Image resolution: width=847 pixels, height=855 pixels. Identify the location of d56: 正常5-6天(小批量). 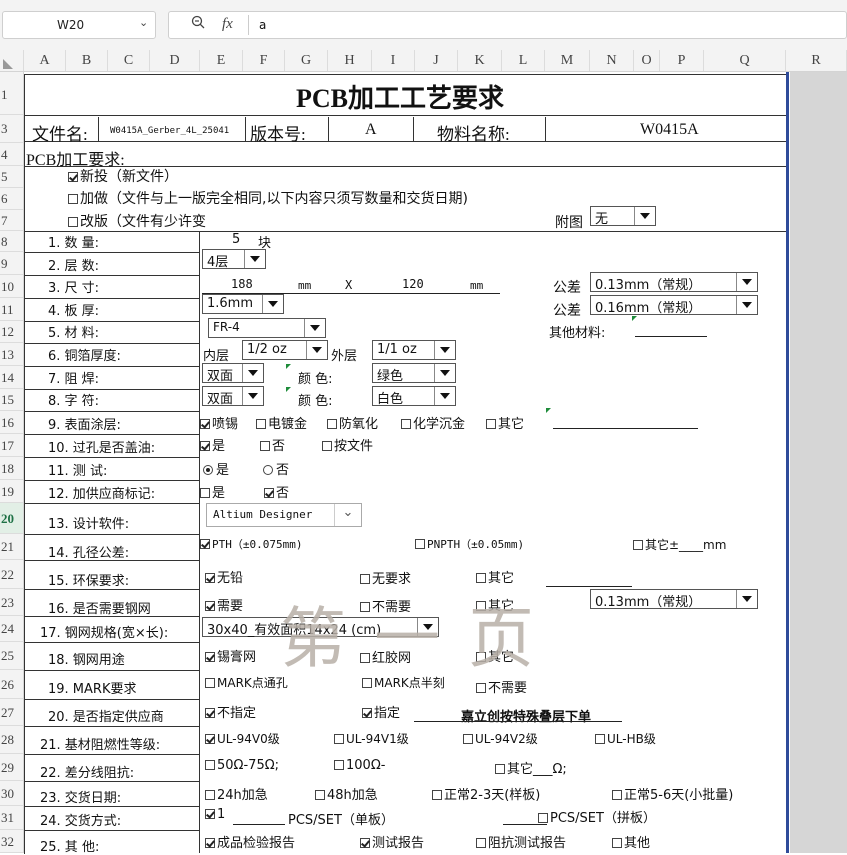
(672, 793).